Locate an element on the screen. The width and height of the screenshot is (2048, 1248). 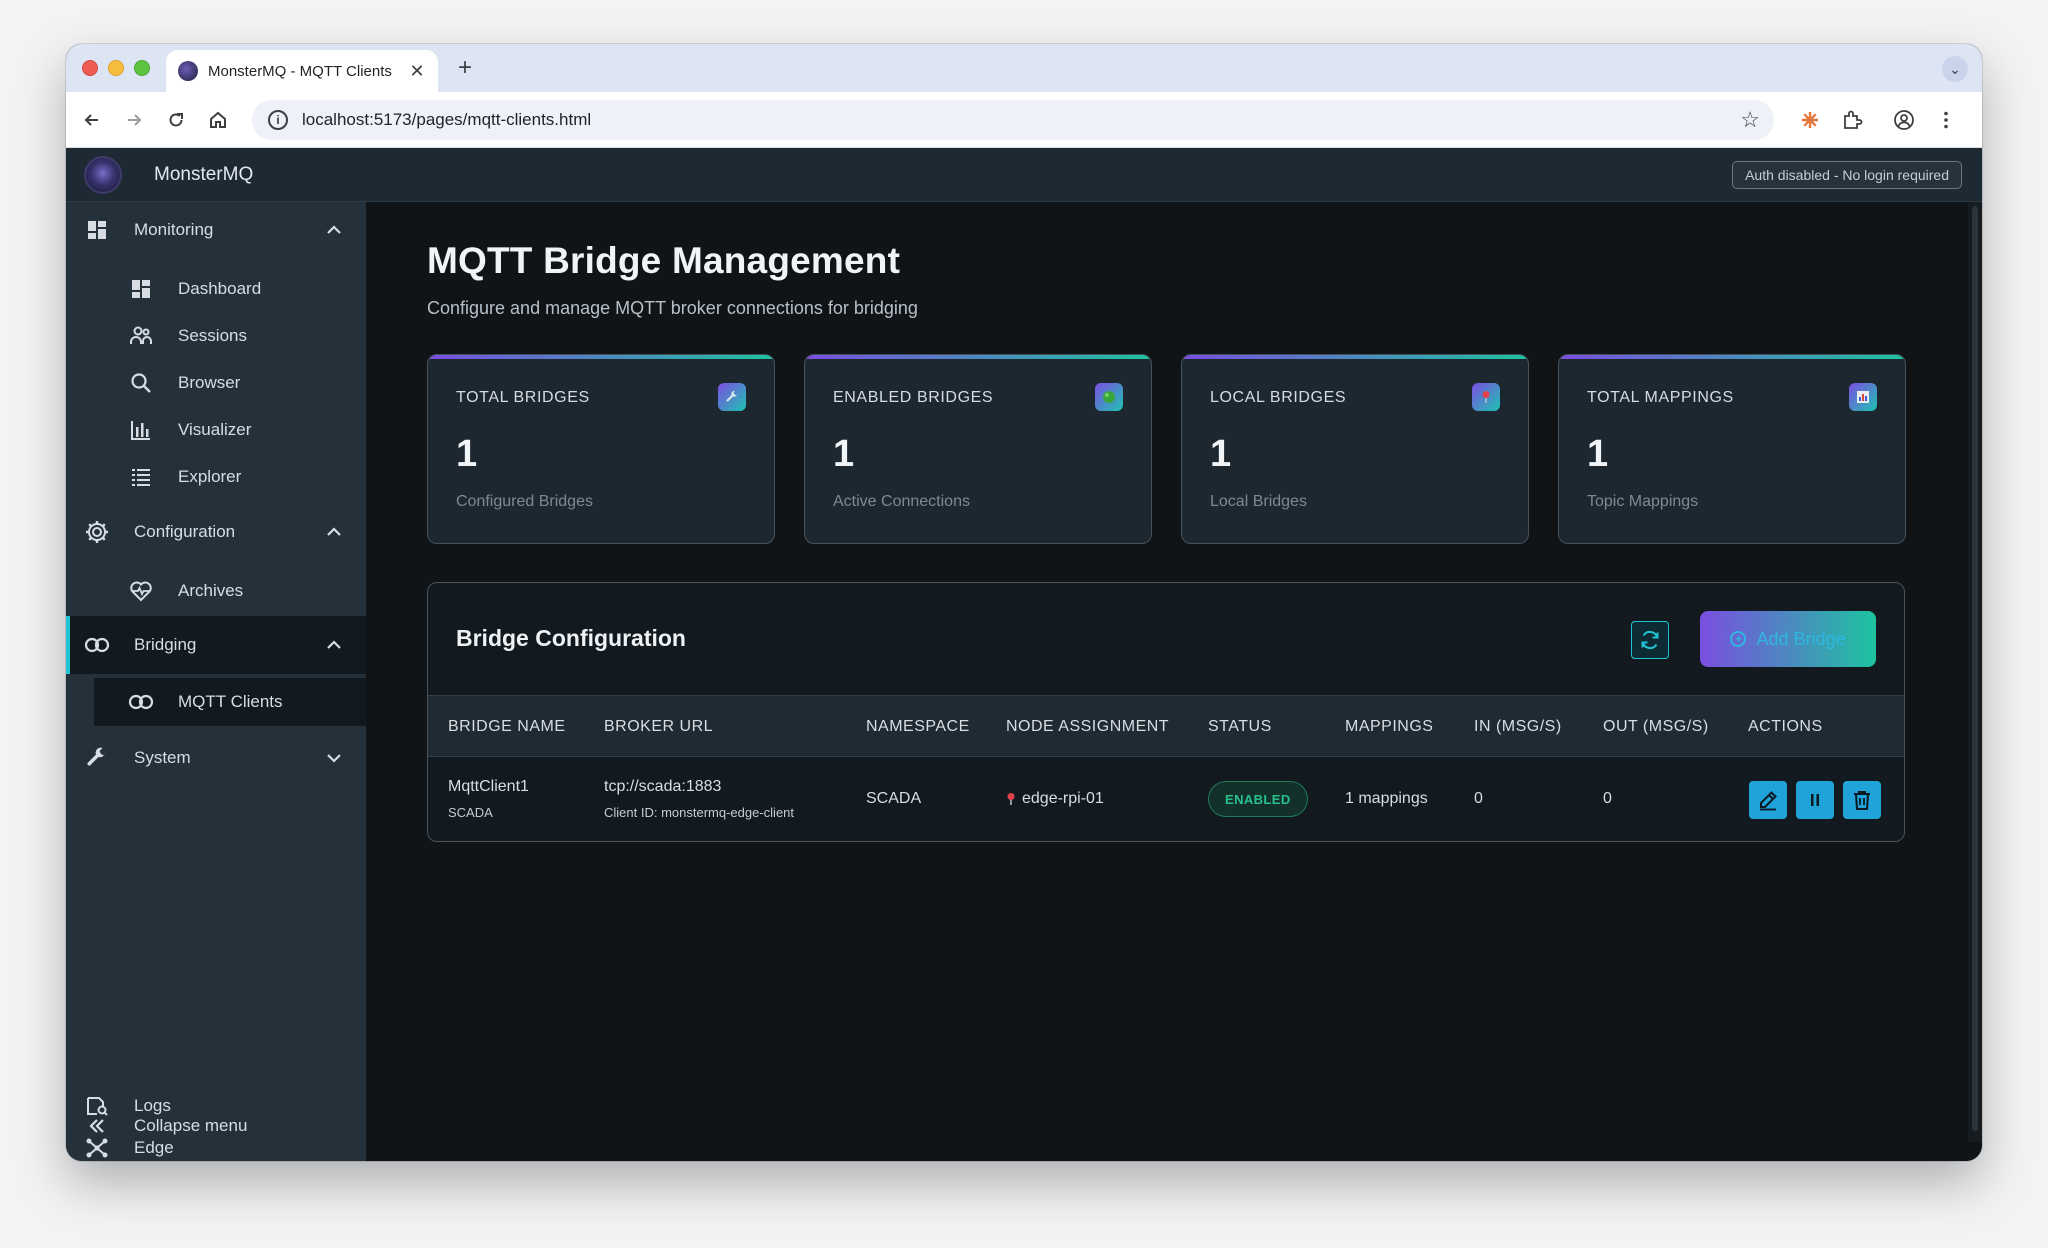
sidebar-item-sessions: Sessions is located at coordinates (216, 336).